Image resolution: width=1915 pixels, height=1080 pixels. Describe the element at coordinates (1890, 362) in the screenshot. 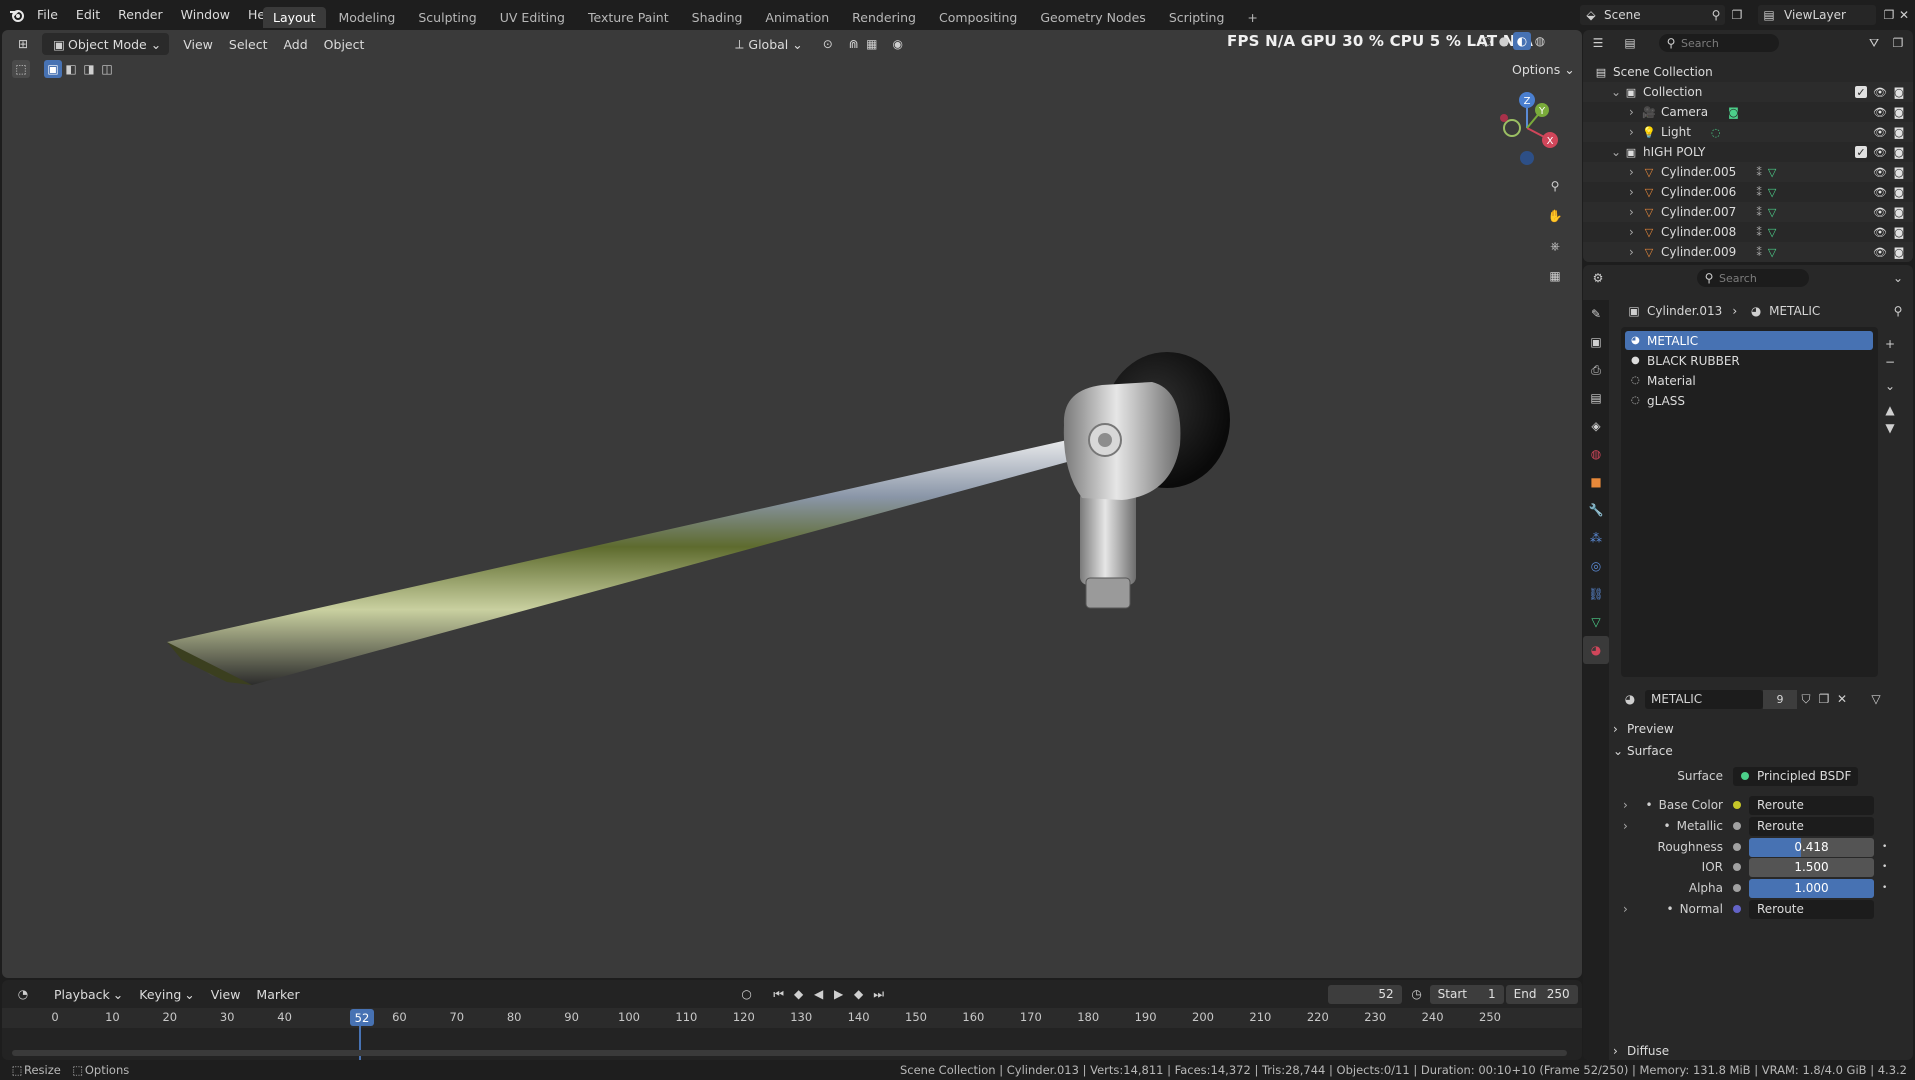

I see `remove-slot-icon: −` at that location.